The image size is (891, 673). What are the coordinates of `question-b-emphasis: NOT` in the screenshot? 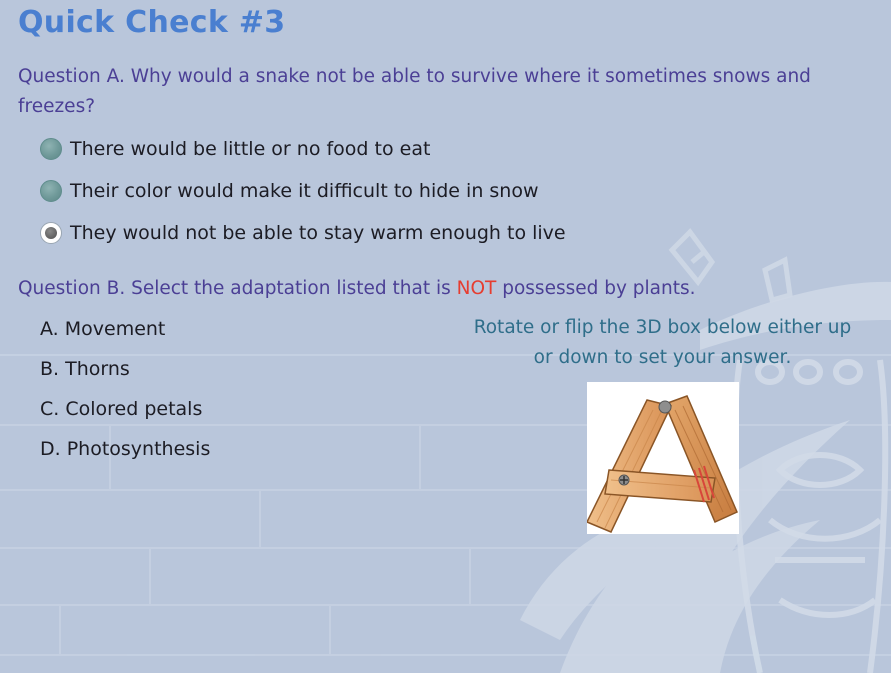 It's located at (476, 288).